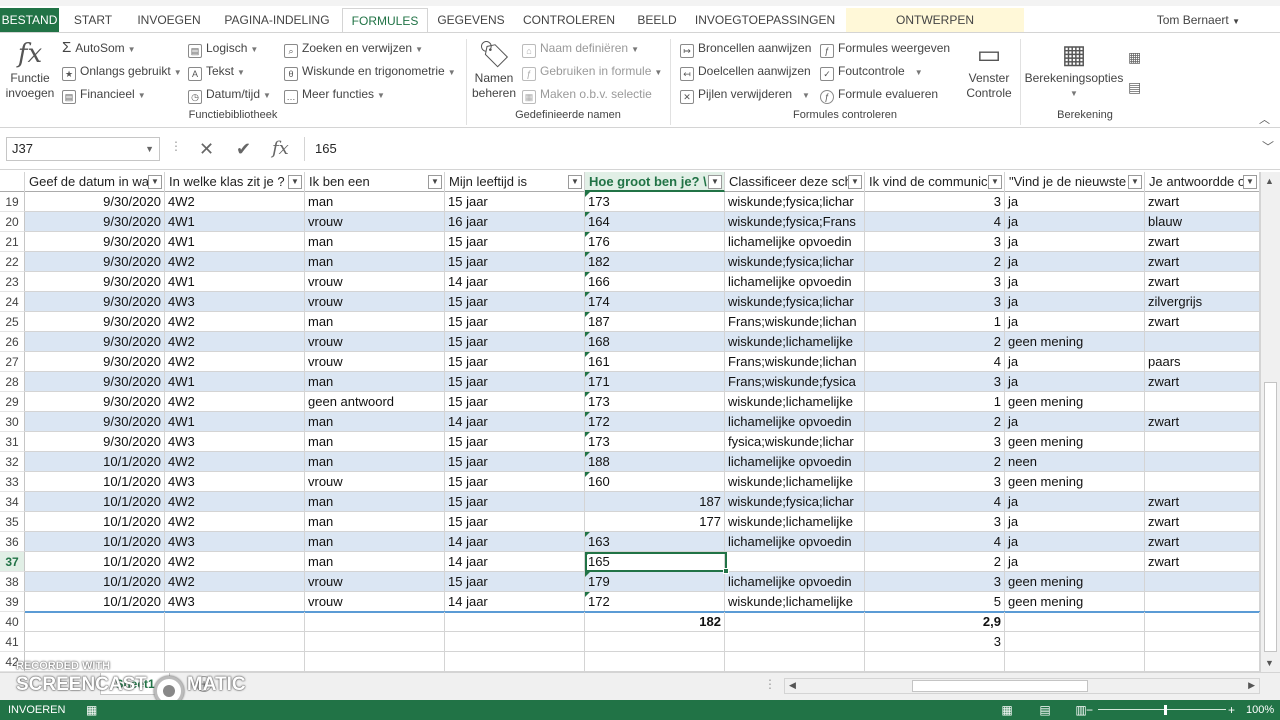 The height and width of the screenshot is (720, 1280). Describe the element at coordinates (12, 382) in the screenshot. I see `row-header: 28` at that location.